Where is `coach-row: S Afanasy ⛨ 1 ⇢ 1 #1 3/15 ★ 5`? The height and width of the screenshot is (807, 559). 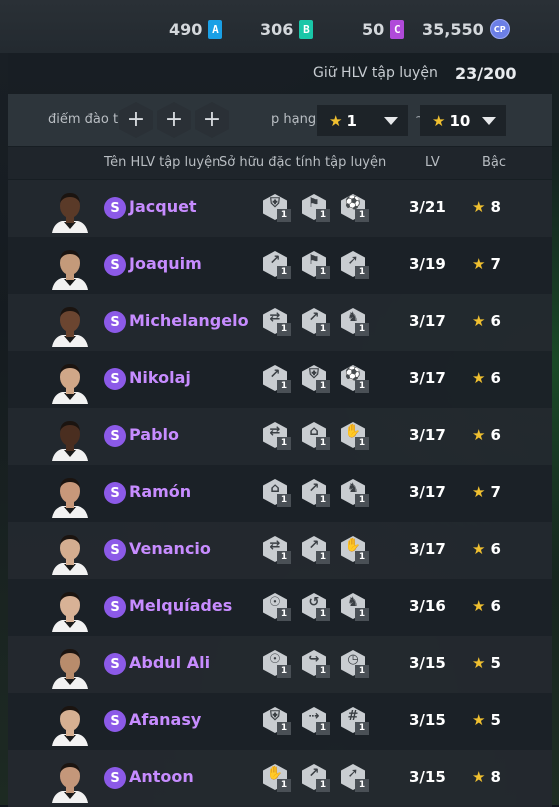 coach-row: S Afanasy ⛨ 1 ⇢ 1 #1 3/15 ★ 5 is located at coordinates (280, 721).